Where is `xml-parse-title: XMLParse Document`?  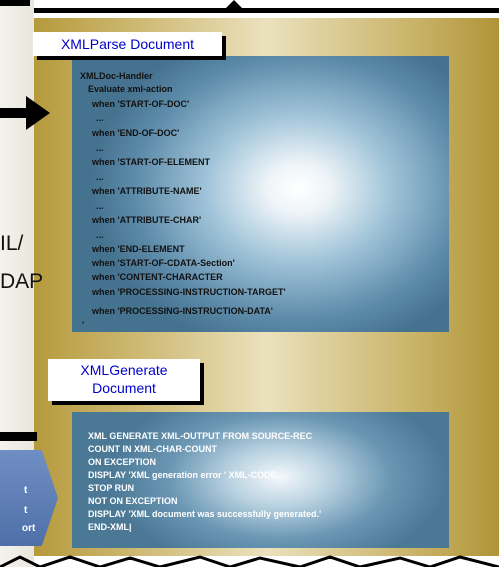
xml-parse-title: XMLParse Document is located at coordinates (127, 44).